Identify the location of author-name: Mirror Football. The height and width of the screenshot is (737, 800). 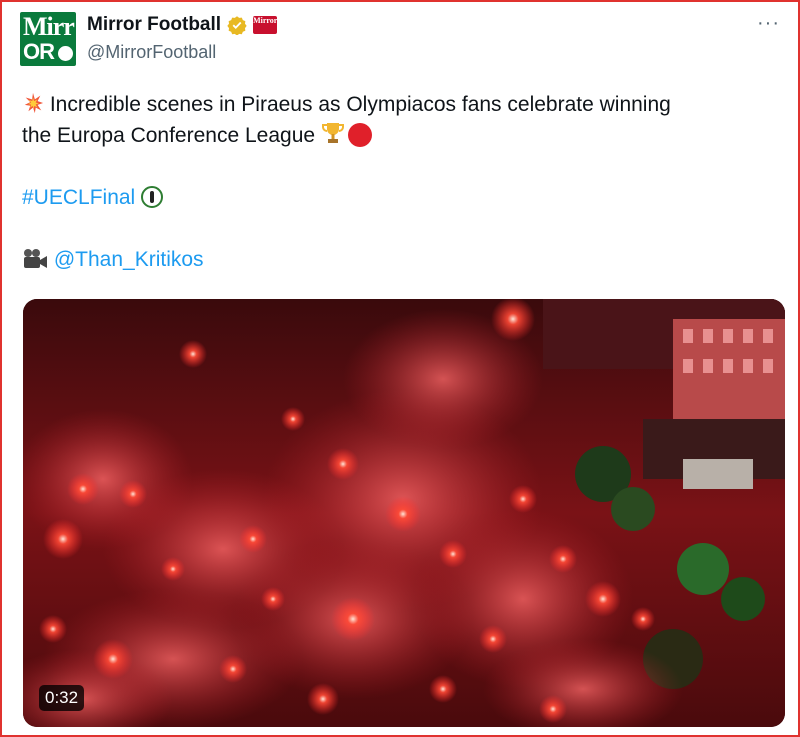
(154, 25).